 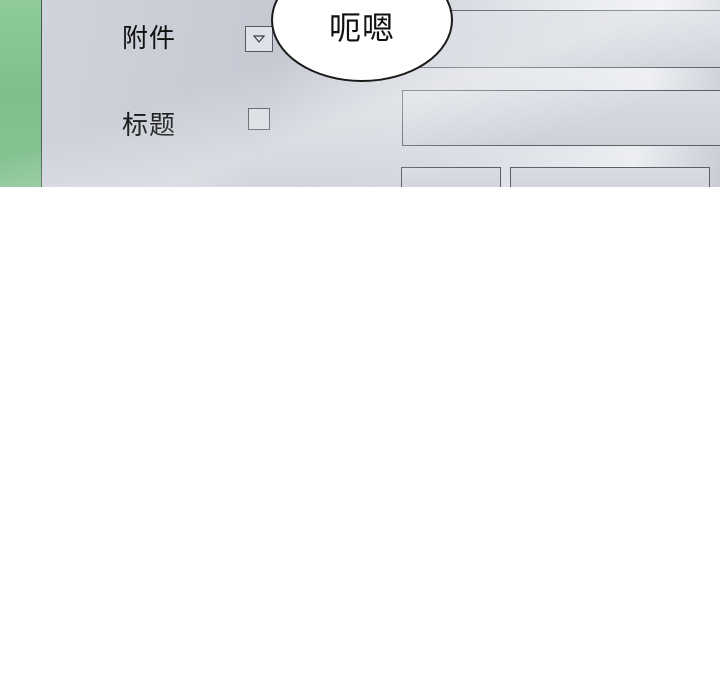 I want to click on title-label: 标题, so click(x=149, y=126).